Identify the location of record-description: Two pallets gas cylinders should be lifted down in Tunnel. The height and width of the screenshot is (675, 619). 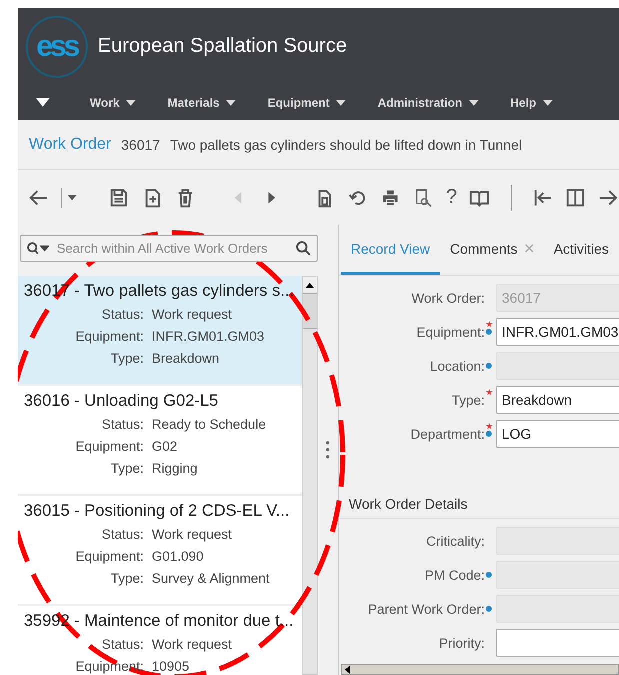
(346, 144).